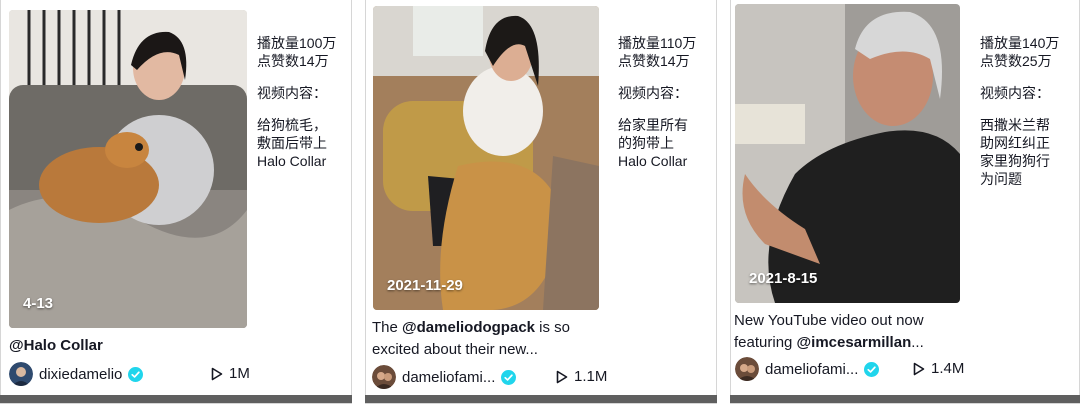  What do you see at coordinates (129, 346) in the screenshot?
I see `video-caption: @Halo Collar` at bounding box center [129, 346].